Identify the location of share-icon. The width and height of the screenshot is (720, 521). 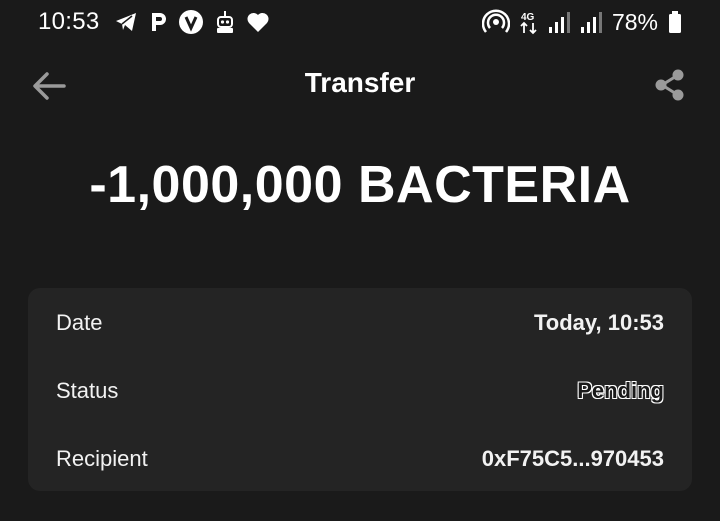
(669, 85).